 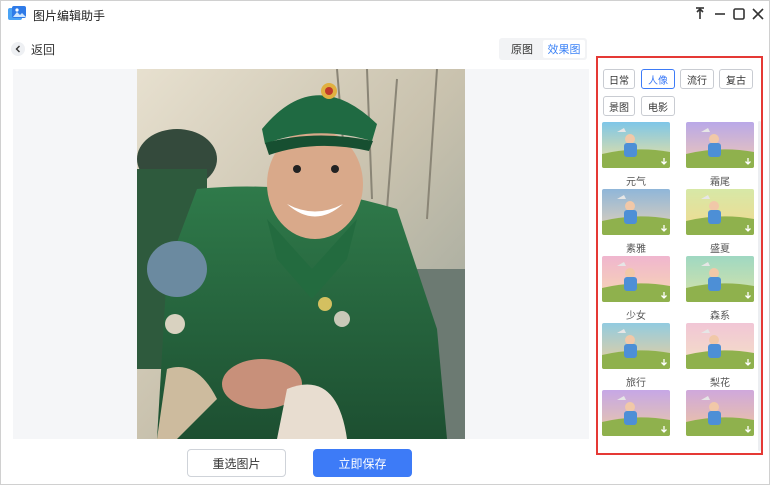 What do you see at coordinates (636, 316) in the screenshot?
I see `filter-label: 少女` at bounding box center [636, 316].